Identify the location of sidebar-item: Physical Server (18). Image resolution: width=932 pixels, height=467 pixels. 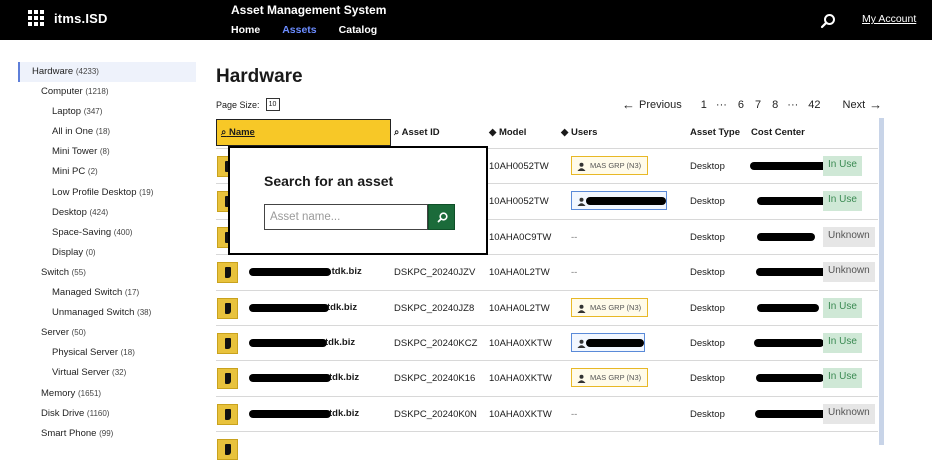
(107, 353).